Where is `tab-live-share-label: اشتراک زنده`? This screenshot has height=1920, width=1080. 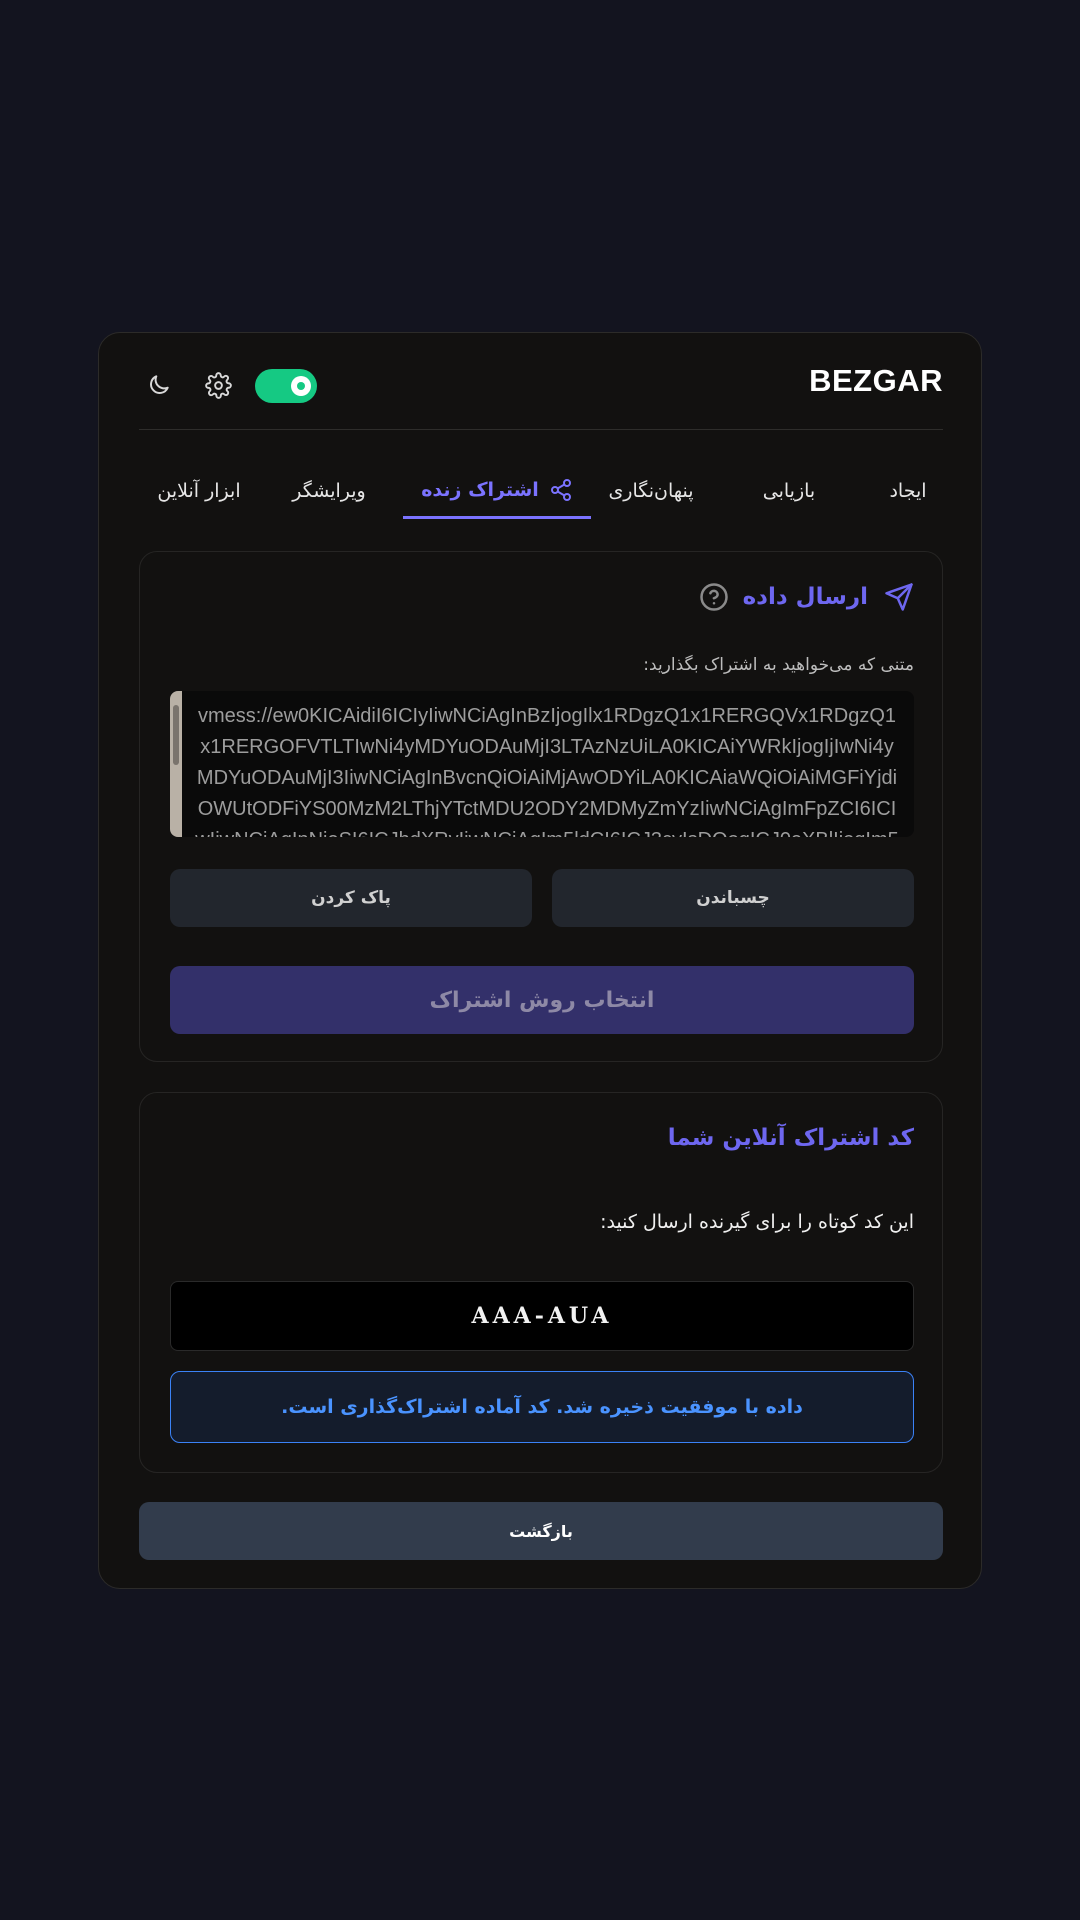 tab-live-share-label: اشتراک زنده is located at coordinates (480, 489).